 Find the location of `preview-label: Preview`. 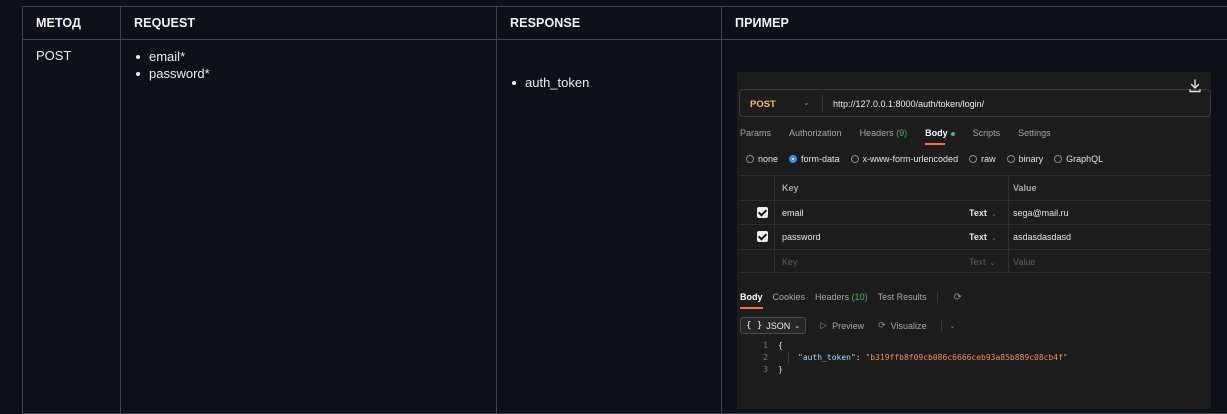

preview-label: Preview is located at coordinates (848, 325).